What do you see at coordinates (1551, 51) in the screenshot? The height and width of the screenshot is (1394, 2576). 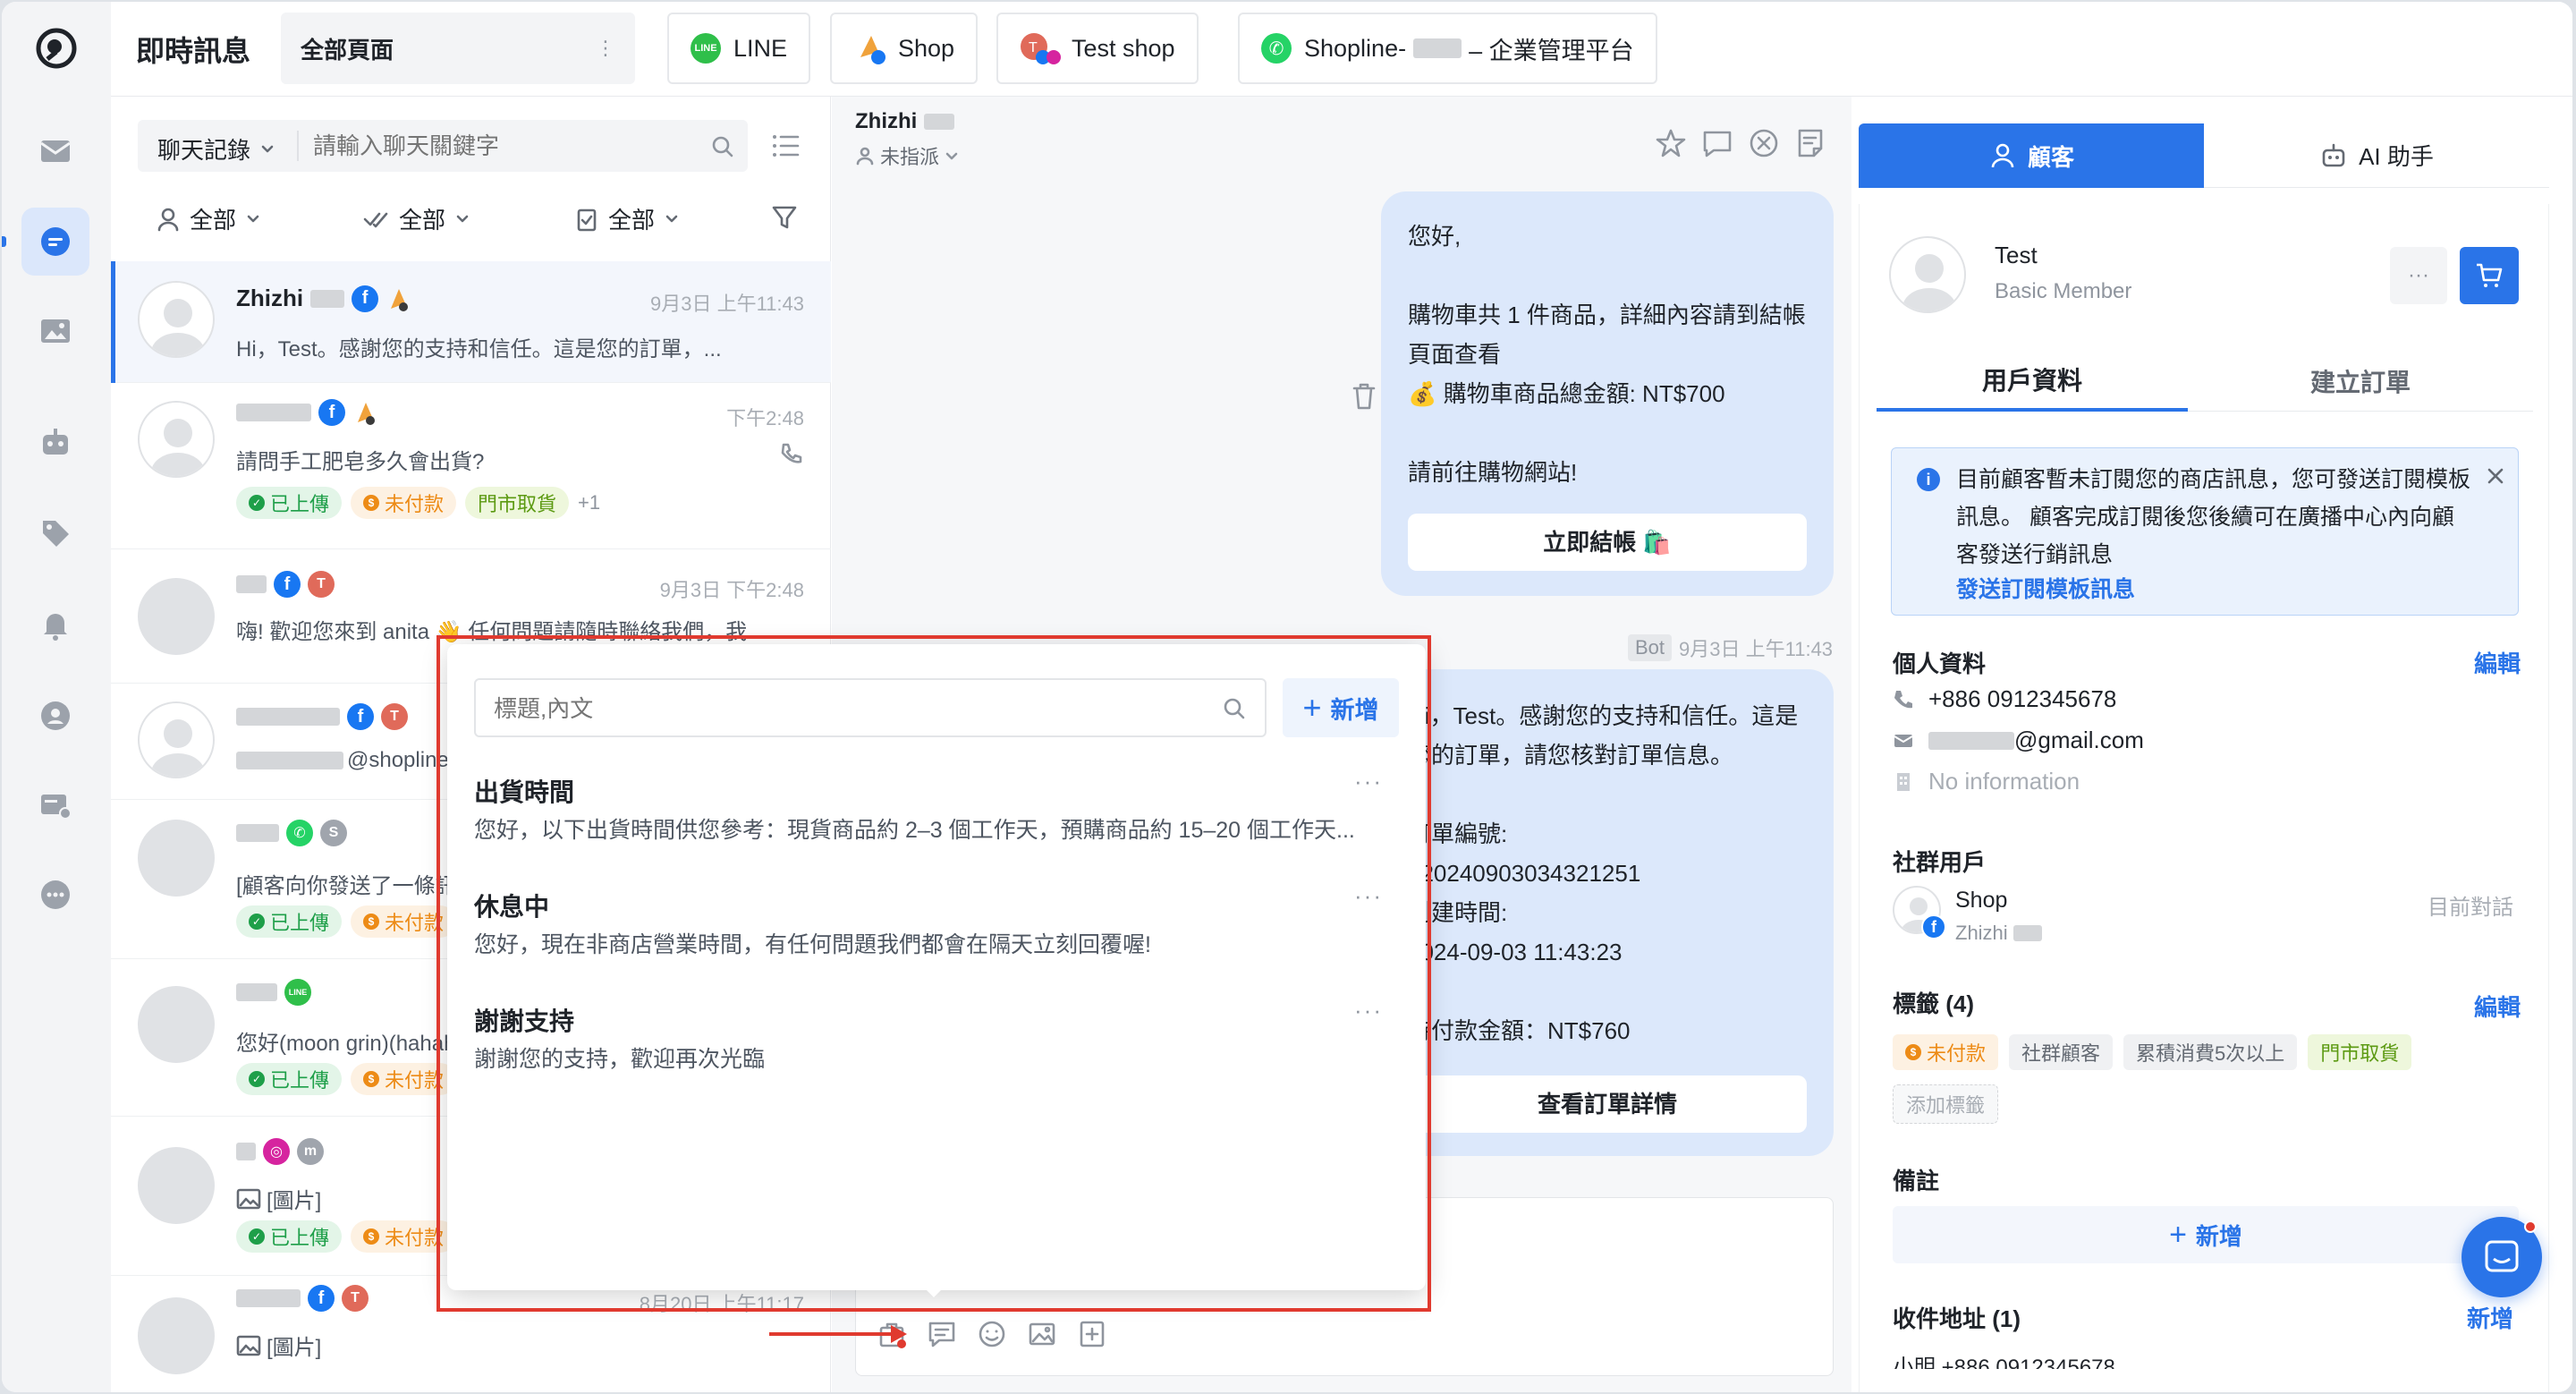 I see `tab-shopline-suffix: – 企業管理平台` at bounding box center [1551, 51].